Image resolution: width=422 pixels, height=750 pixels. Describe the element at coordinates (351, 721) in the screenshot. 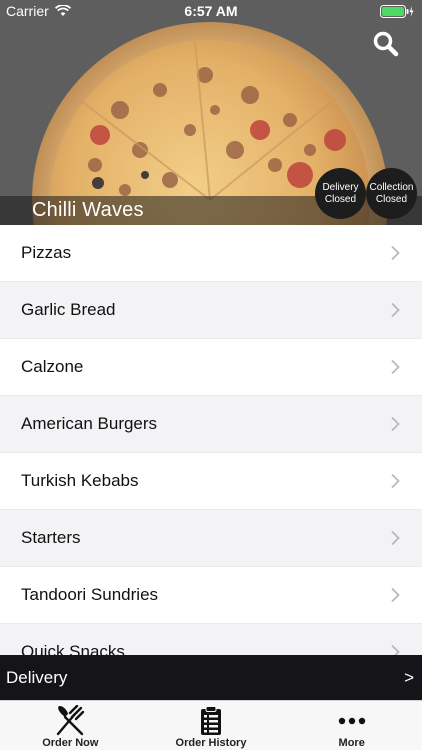

I see `more-dots-icon` at that location.